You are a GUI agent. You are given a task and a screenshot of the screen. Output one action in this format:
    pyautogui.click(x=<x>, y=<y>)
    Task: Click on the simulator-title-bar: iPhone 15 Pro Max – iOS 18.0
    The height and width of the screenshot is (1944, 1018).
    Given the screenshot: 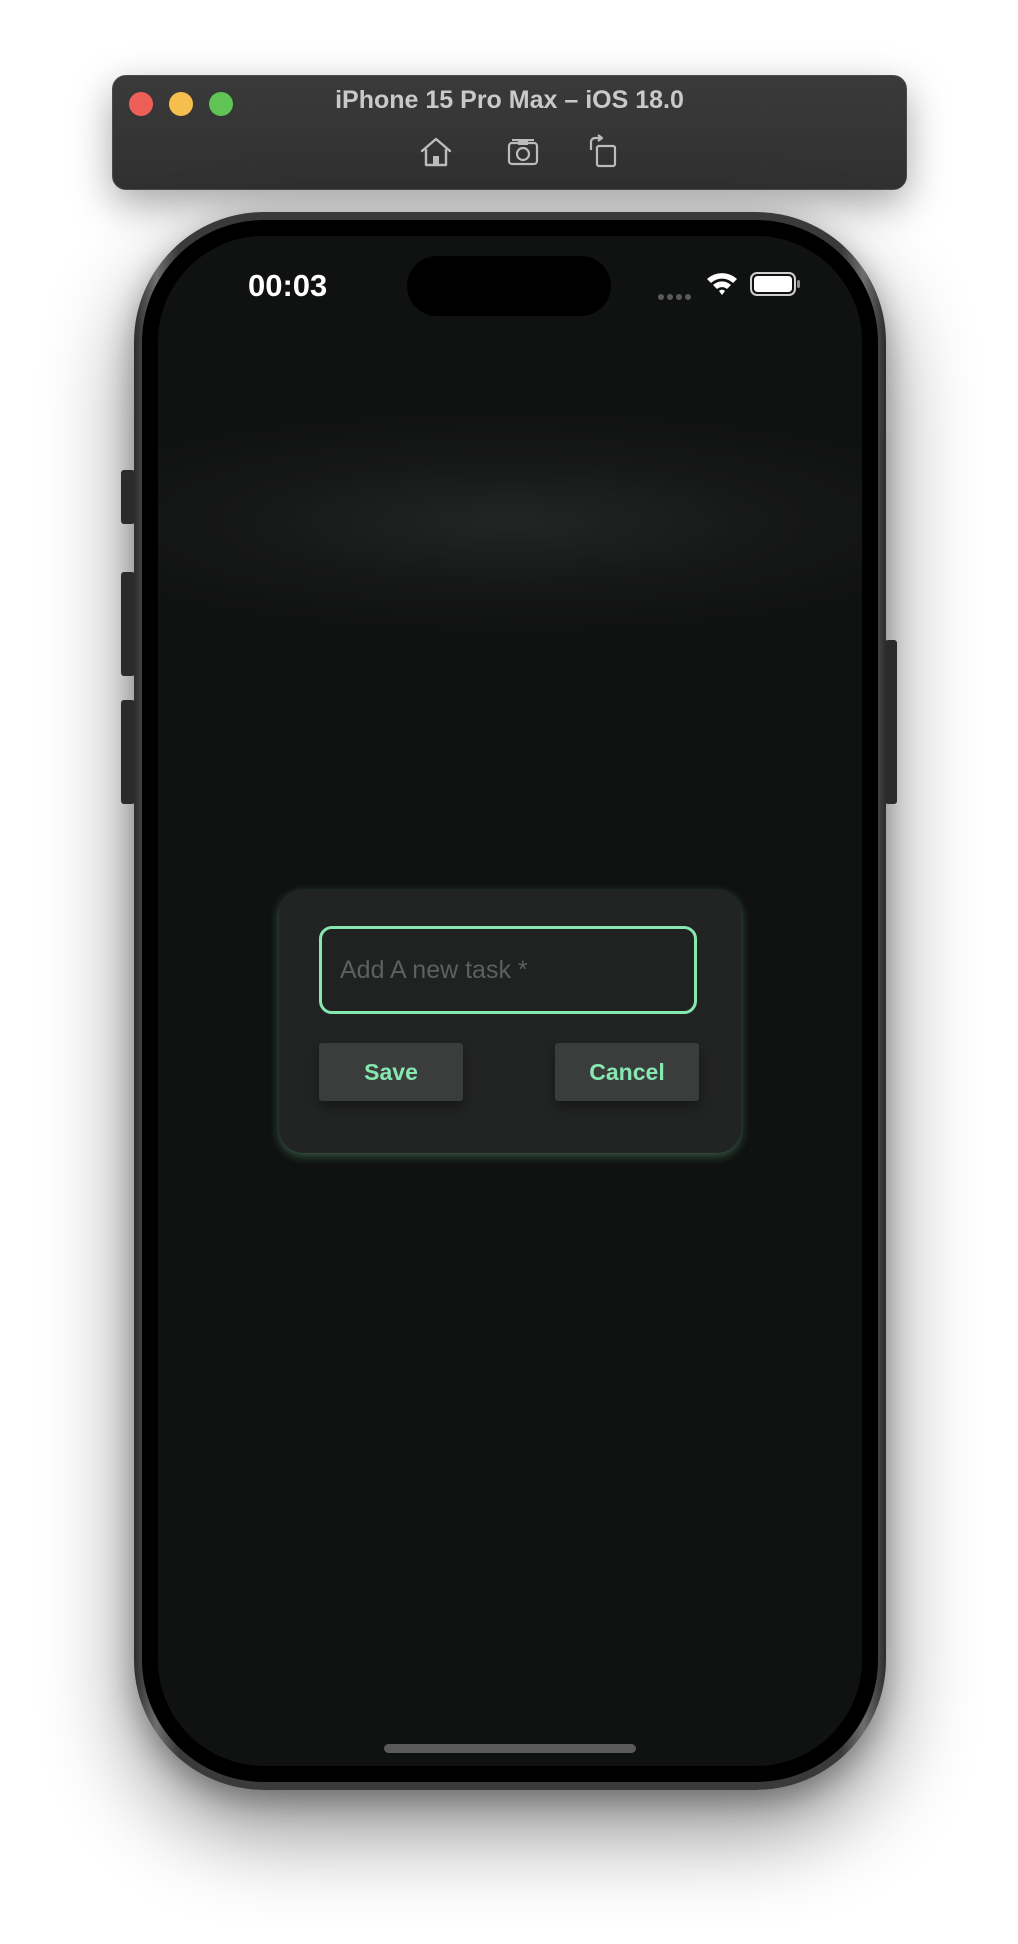 What is the action you would take?
    pyautogui.click(x=509, y=132)
    